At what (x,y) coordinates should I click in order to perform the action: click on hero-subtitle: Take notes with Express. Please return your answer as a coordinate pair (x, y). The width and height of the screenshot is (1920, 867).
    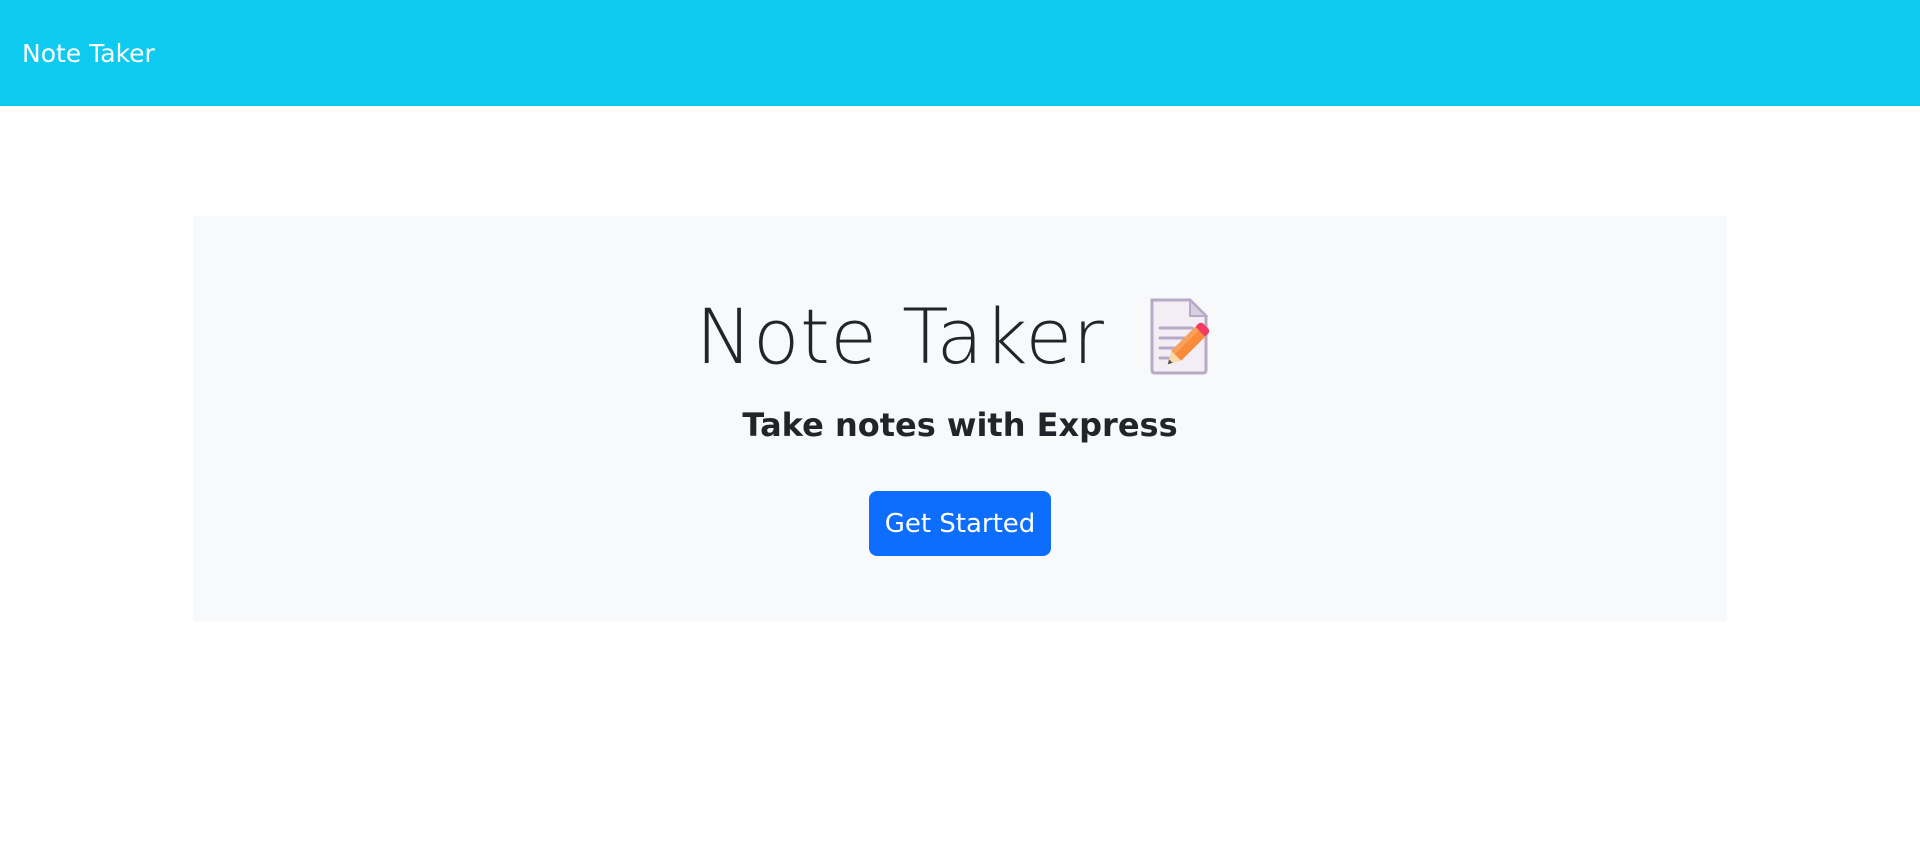
    Looking at the image, I should click on (960, 425).